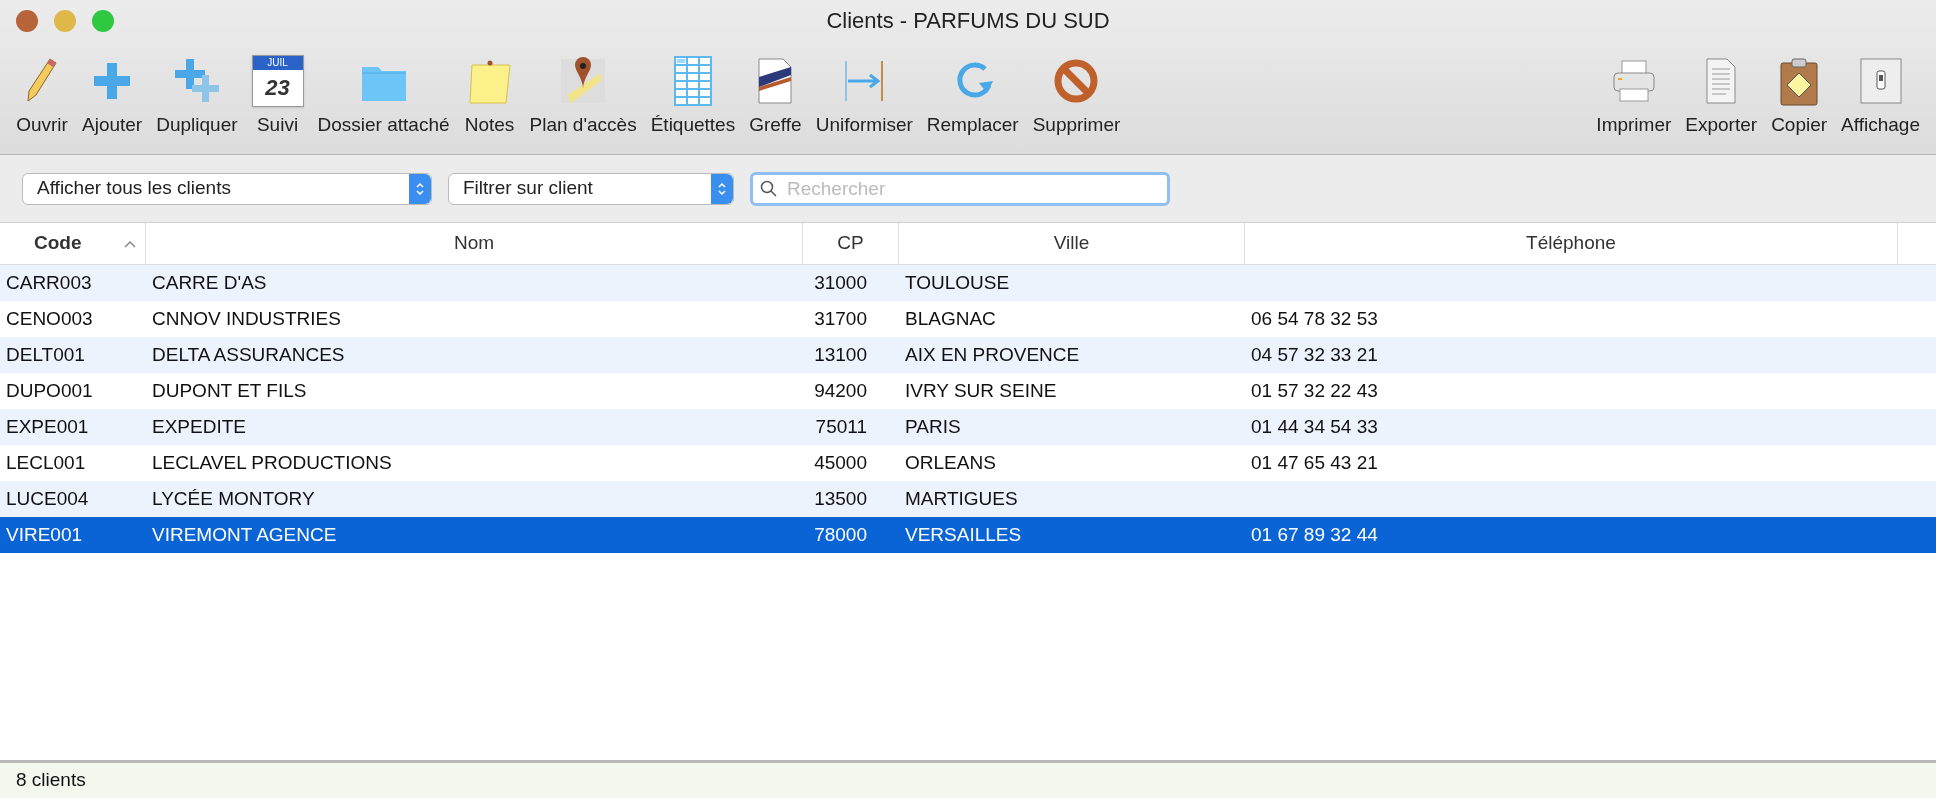  What do you see at coordinates (248, 354) in the screenshot?
I see `table-cell-text: DELTA ASSURANCES` at bounding box center [248, 354].